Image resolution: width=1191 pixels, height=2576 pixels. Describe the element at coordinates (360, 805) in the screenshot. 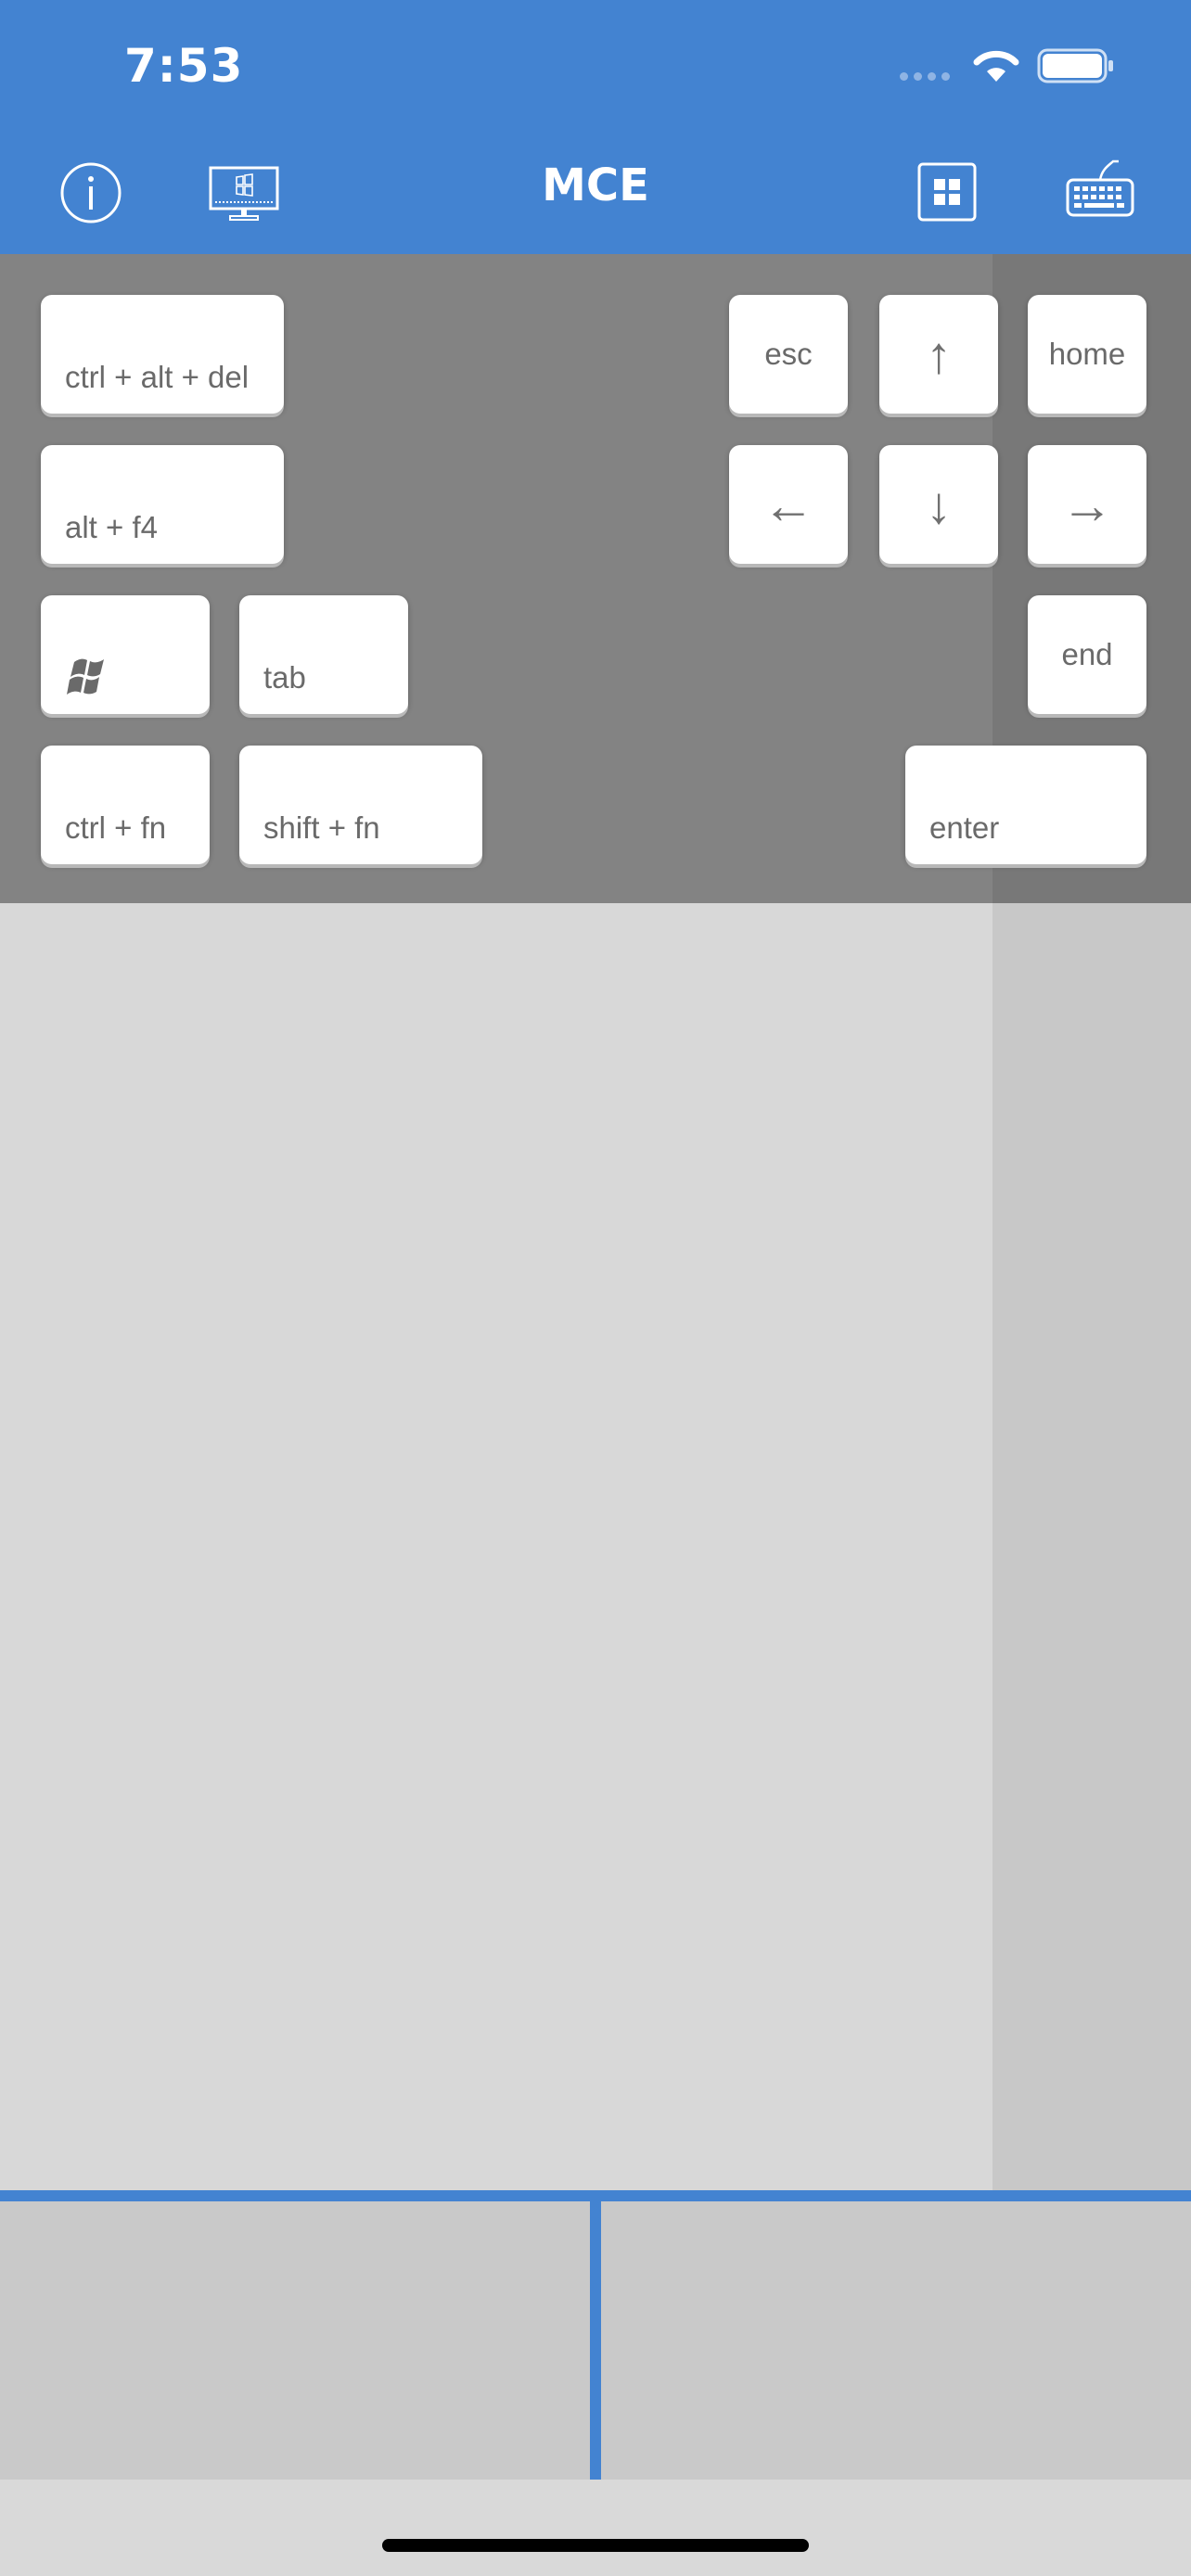

I see `shift-fn-key: shift + fn` at that location.